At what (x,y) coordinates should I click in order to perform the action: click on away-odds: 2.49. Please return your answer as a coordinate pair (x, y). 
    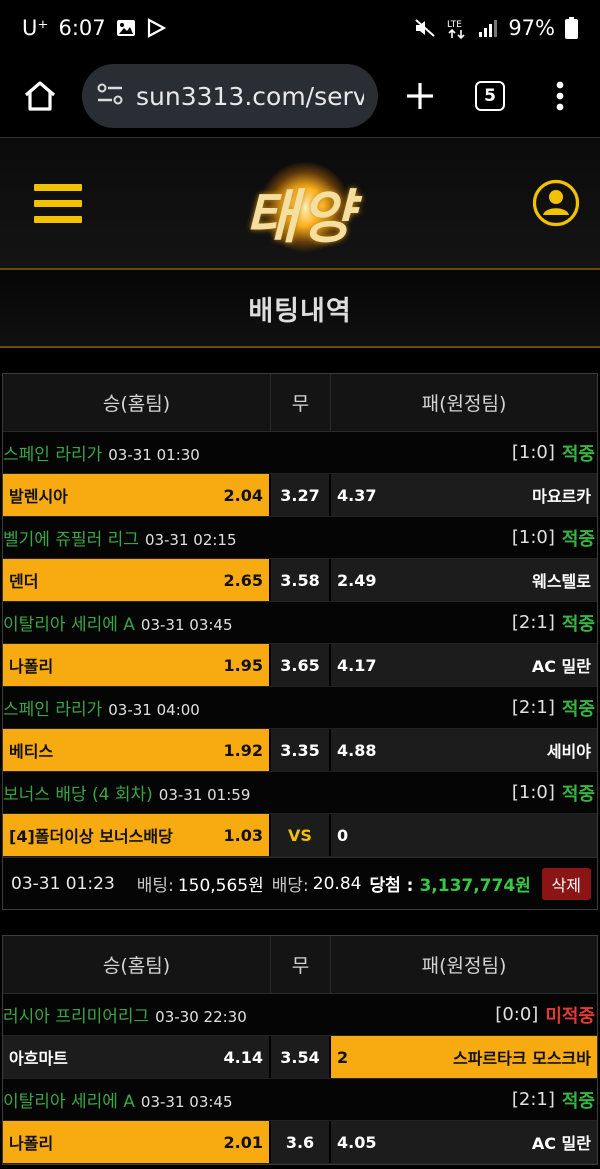
    Looking at the image, I should click on (357, 580).